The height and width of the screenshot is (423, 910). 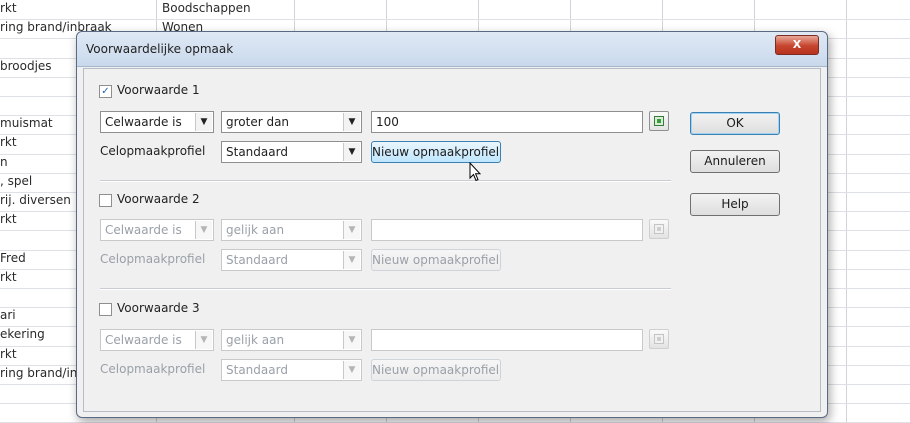 What do you see at coordinates (13, 258) in the screenshot?
I see `cell-a: Fred` at bounding box center [13, 258].